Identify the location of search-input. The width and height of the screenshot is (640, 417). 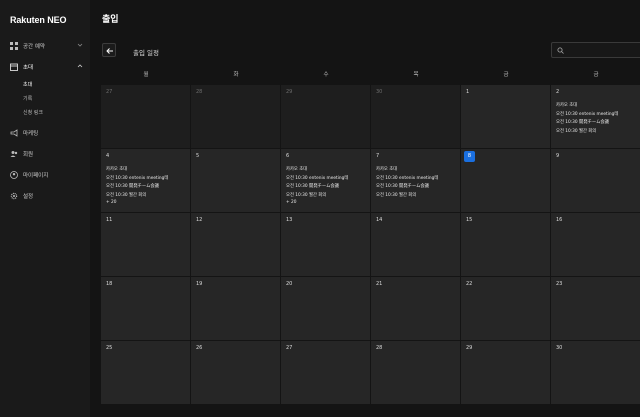
(595, 50).